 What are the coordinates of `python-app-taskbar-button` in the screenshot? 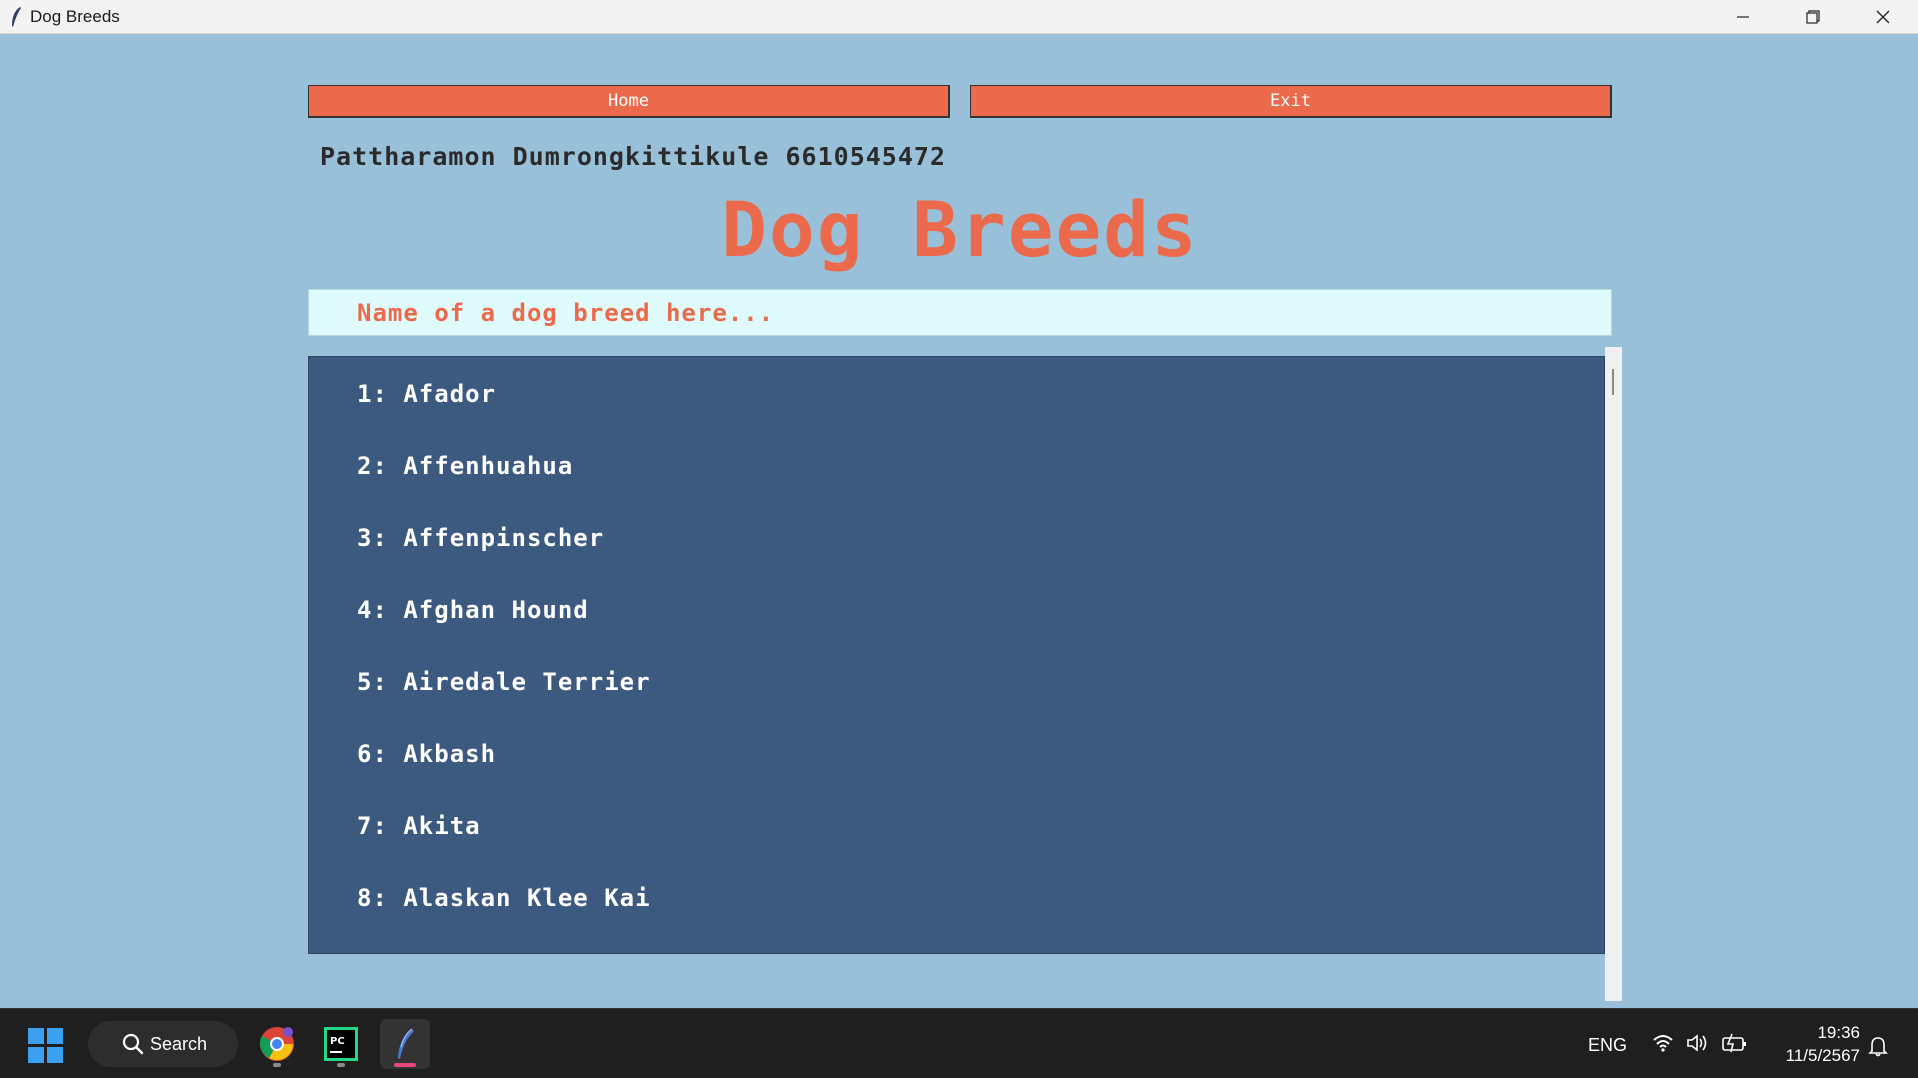 It's located at (405, 1044).